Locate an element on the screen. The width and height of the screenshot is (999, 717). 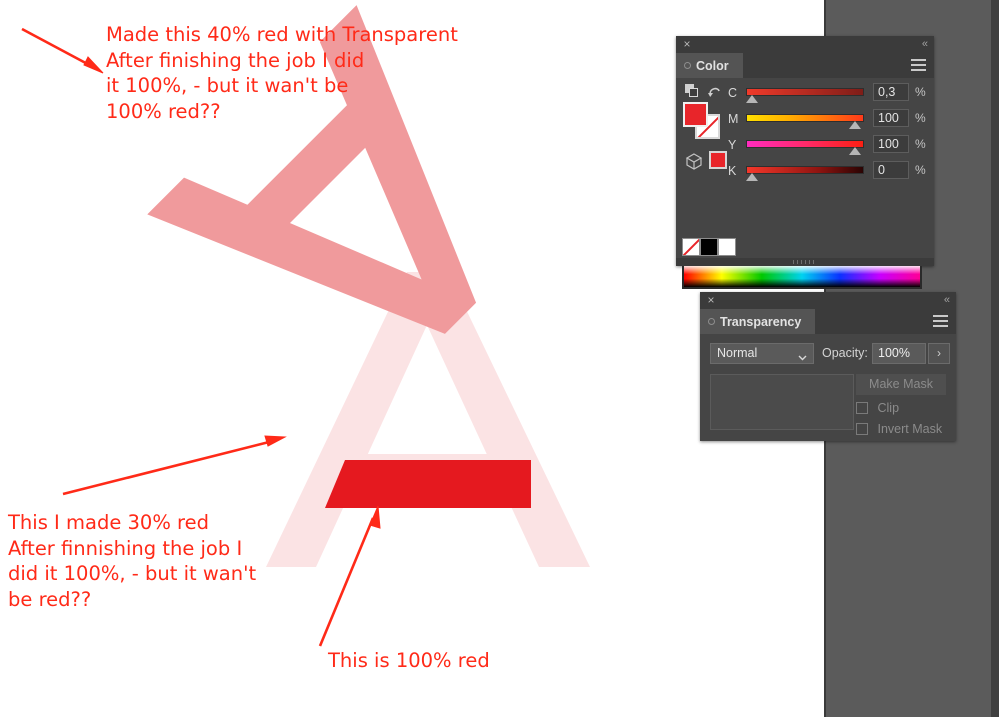
tab-color: Color is located at coordinates (709, 65).